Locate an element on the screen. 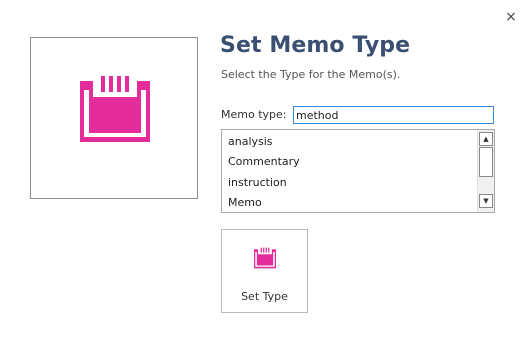  list-scrollbar: ▲ ▼ is located at coordinates (485, 171).